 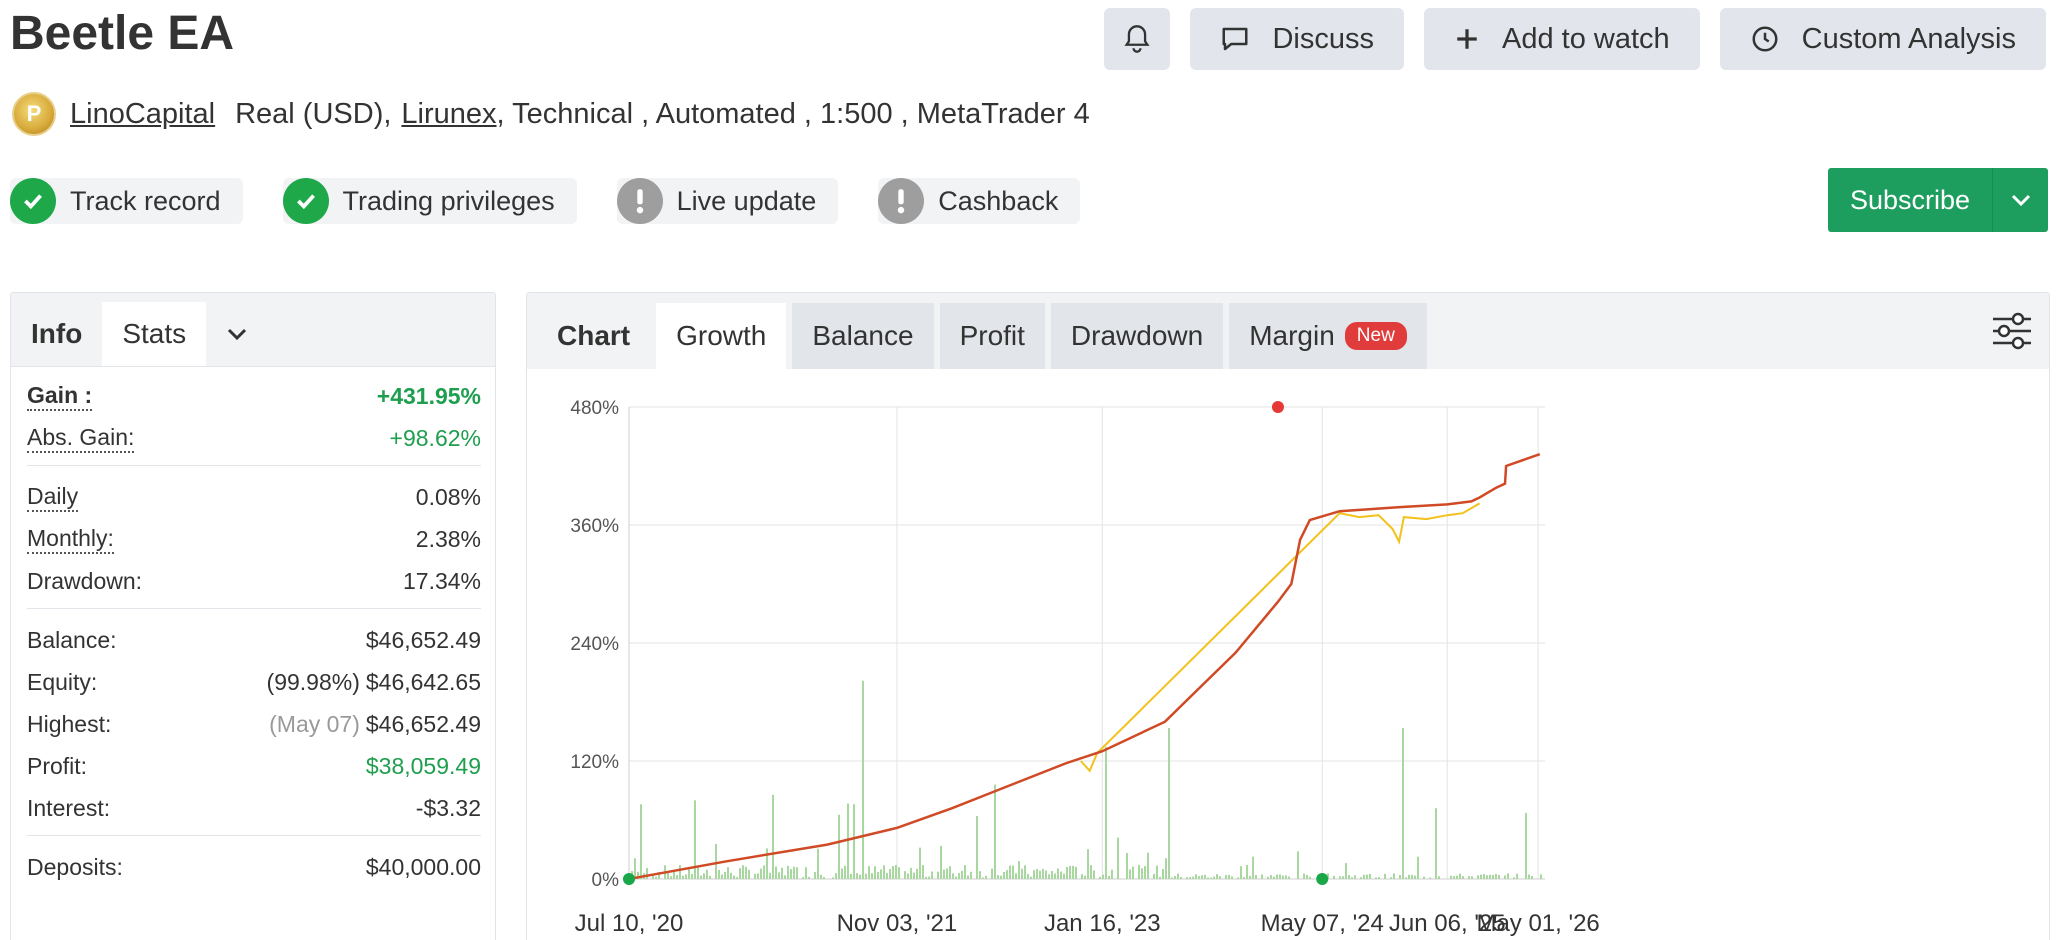 What do you see at coordinates (901, 201) in the screenshot?
I see `exclamation-icon` at bounding box center [901, 201].